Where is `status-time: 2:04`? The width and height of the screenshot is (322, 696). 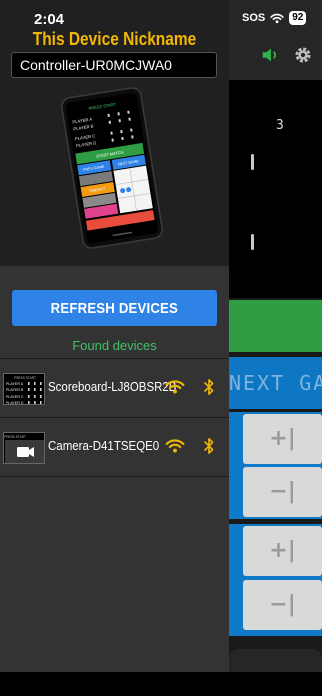 status-time: 2:04 is located at coordinates (49, 19).